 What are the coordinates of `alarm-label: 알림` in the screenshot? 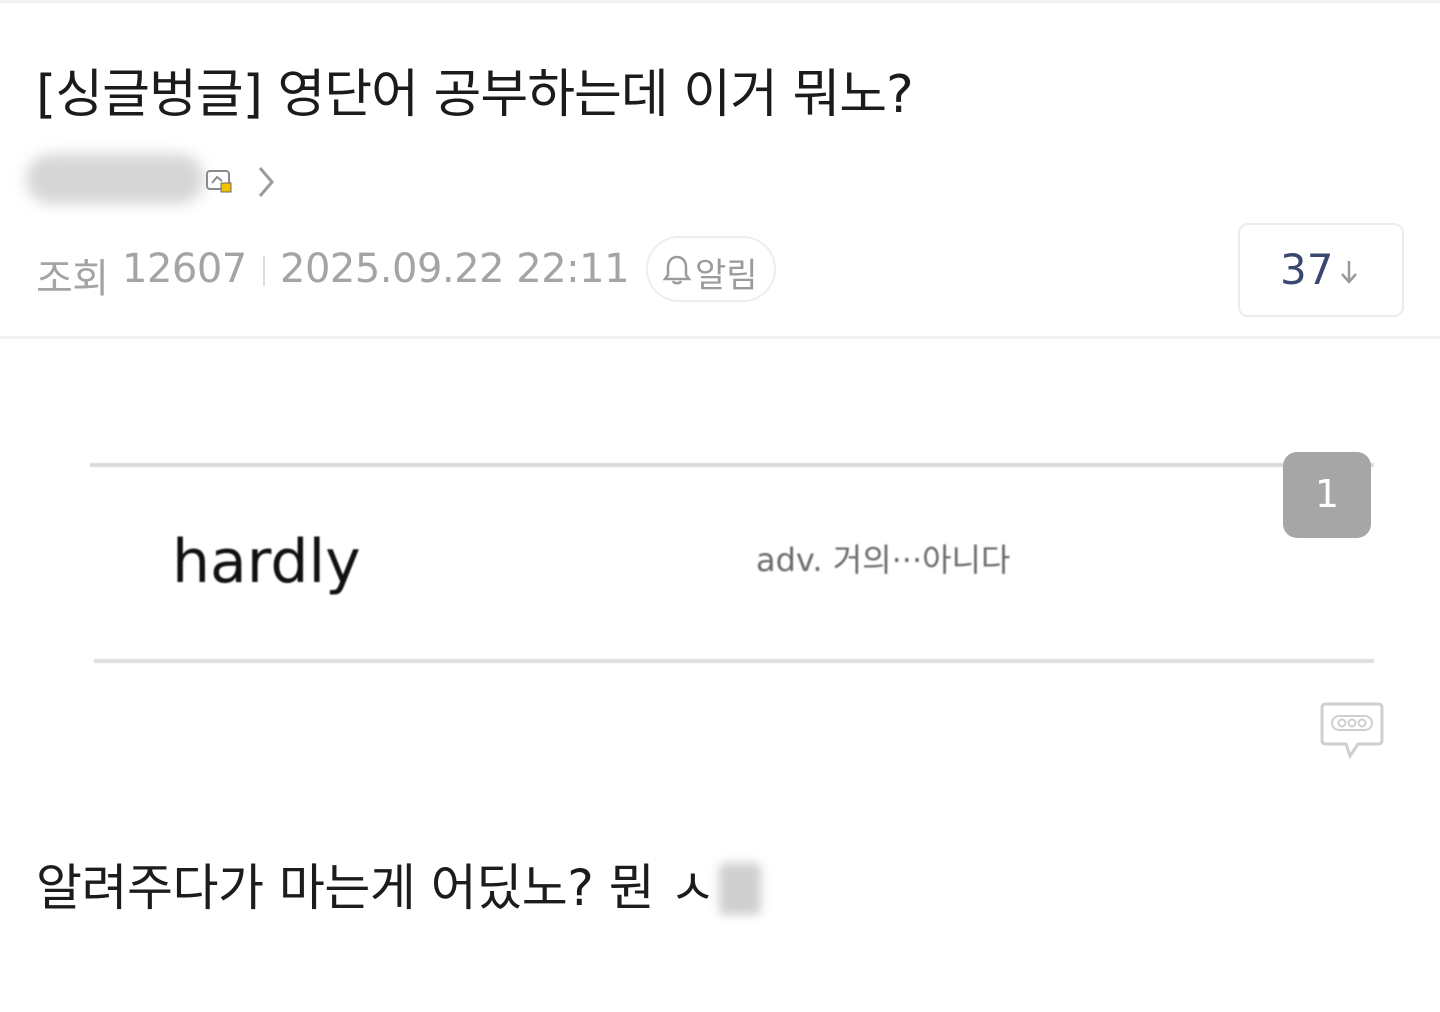 It's located at (726, 276).